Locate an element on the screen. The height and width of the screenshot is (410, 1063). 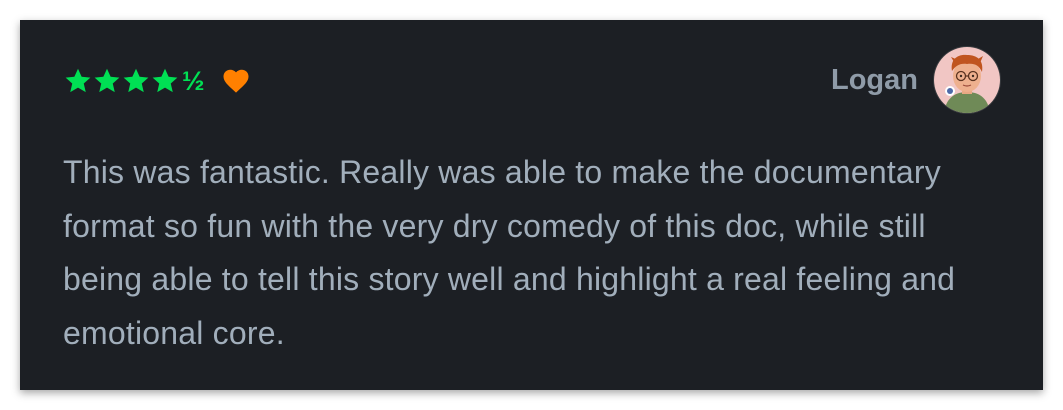
star-rating: ½ is located at coordinates (133, 80).